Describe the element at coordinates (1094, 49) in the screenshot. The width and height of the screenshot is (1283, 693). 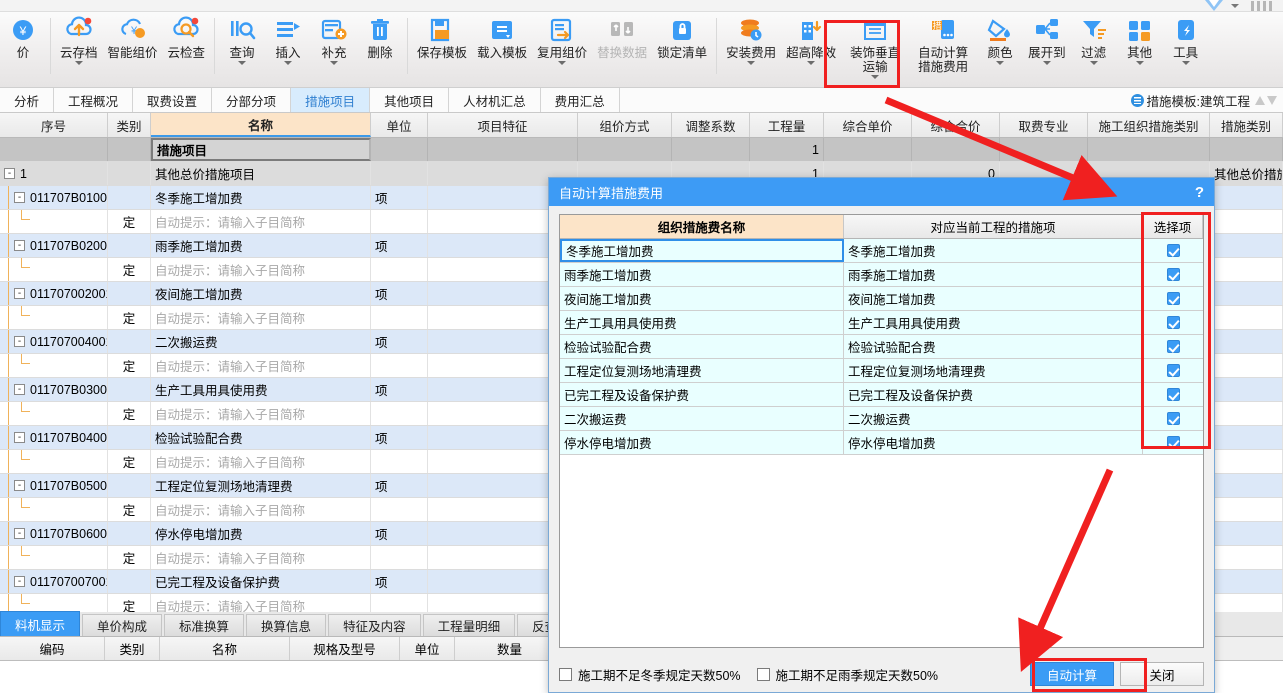
I see `ribbon-button-filter: 过滤` at that location.